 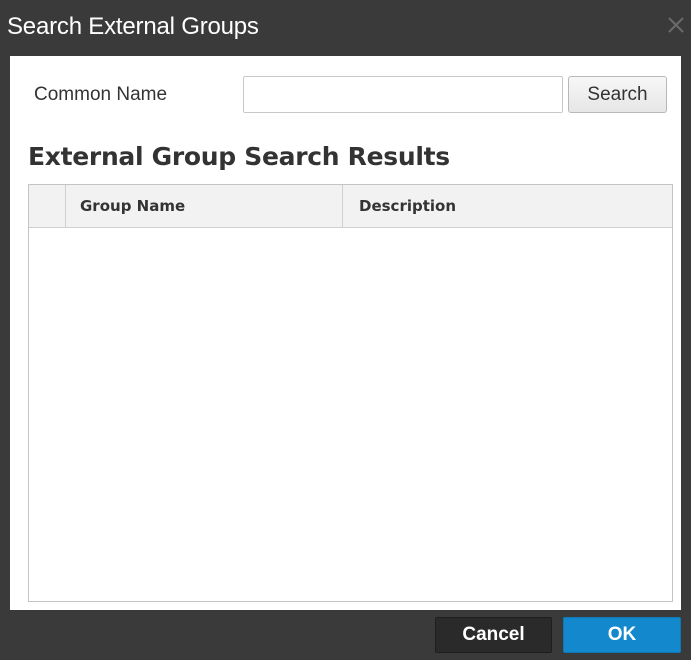 What do you see at coordinates (47, 206) in the screenshot?
I see `select-column-header` at bounding box center [47, 206].